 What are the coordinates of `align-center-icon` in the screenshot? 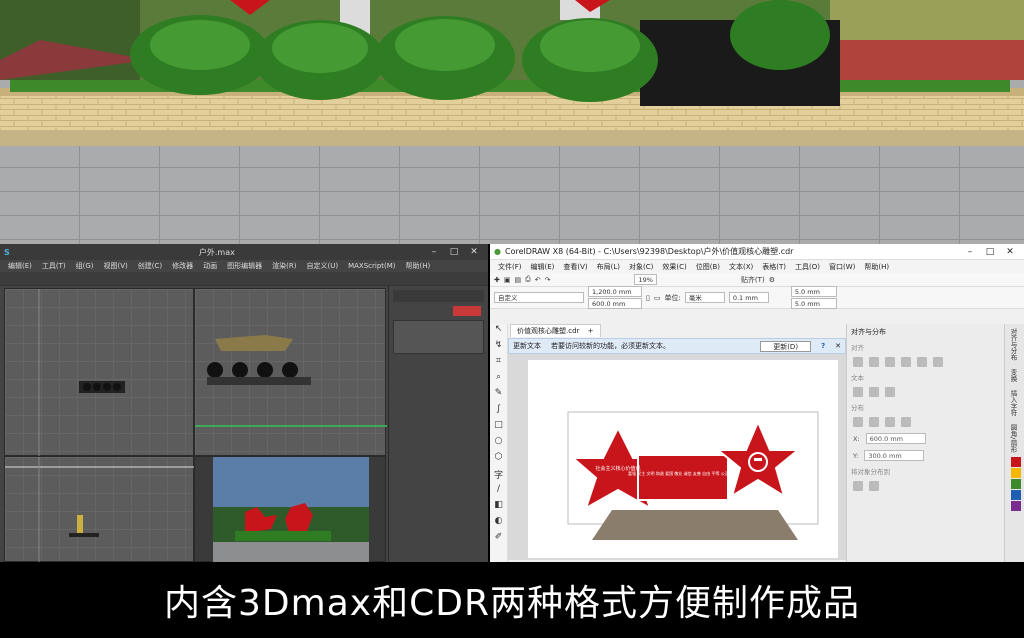 It's located at (874, 362).